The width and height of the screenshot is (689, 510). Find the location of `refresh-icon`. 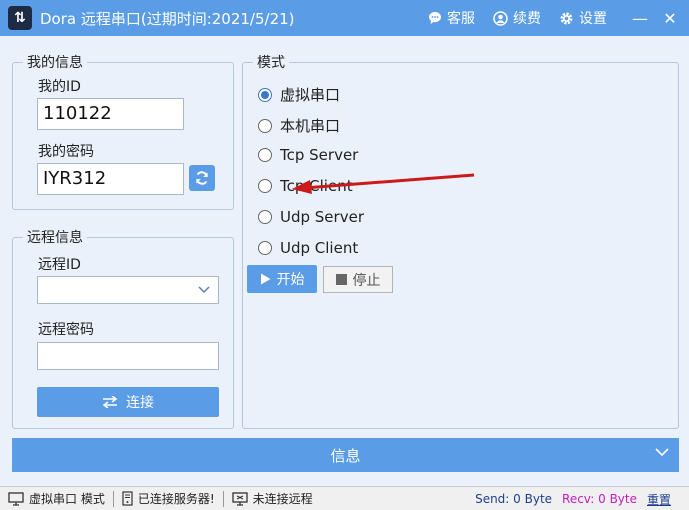

refresh-icon is located at coordinates (202, 178).